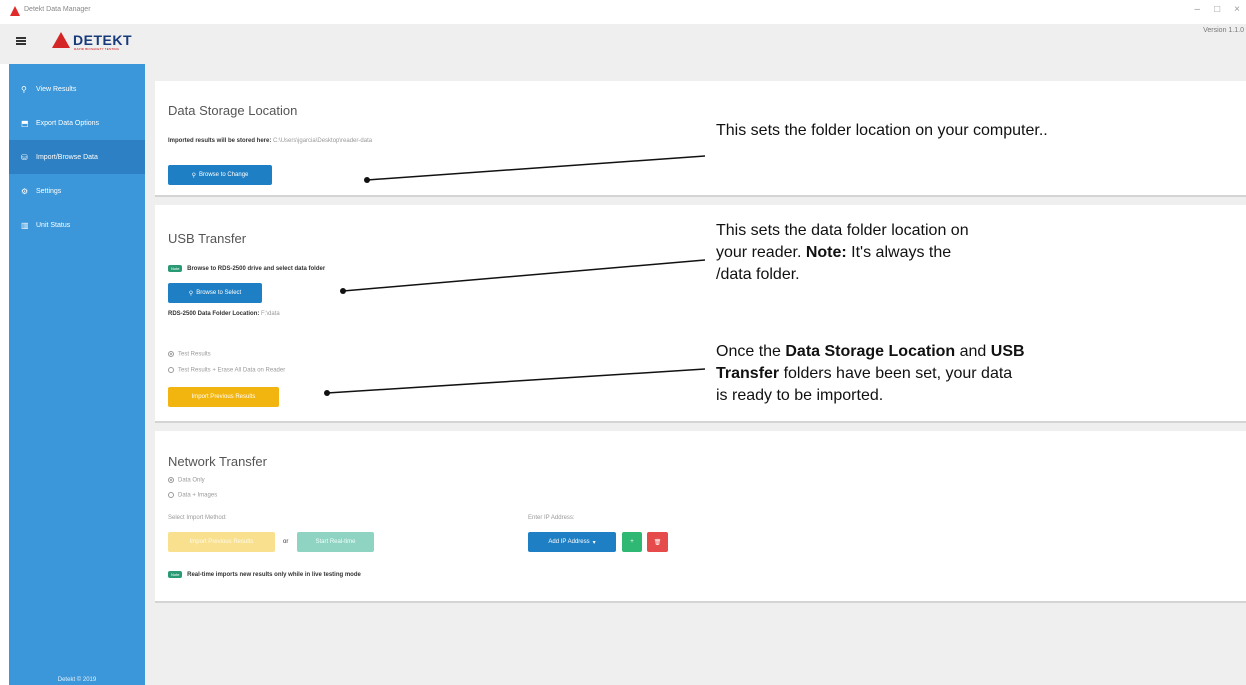 Image resolution: width=1246 pixels, height=685 pixels. I want to click on app-header: DETEKT RAPID BIOSAFETY TESTING, so click(623, 44).